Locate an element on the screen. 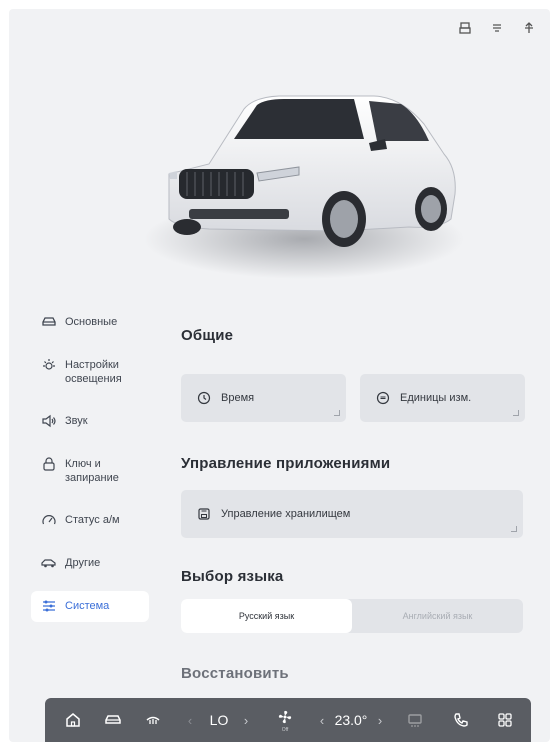 This screenshot has width=559, height=742. apps-grid-button is located at coordinates (505, 720).